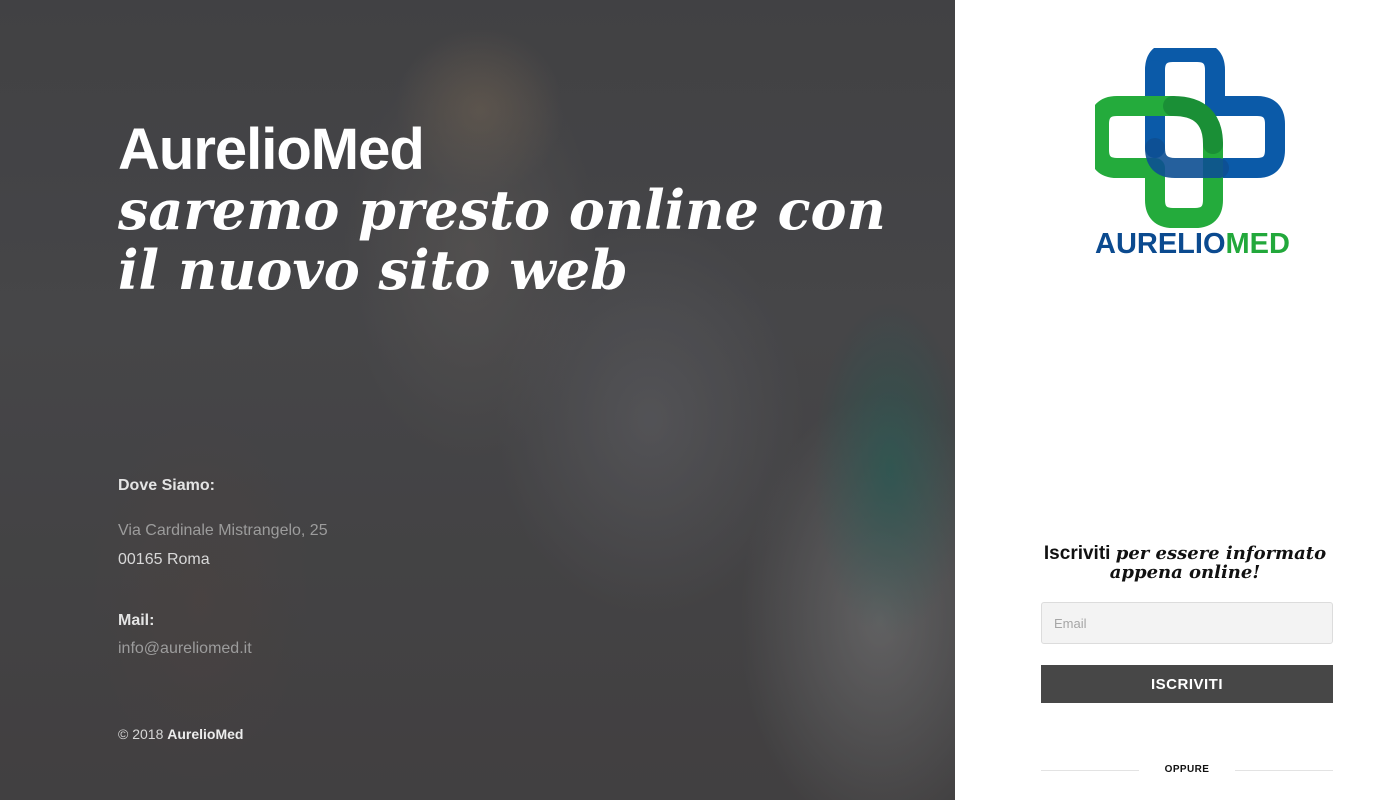  Describe the element at coordinates (141, 734) in the screenshot. I see `copyright-year: © 2018` at that location.